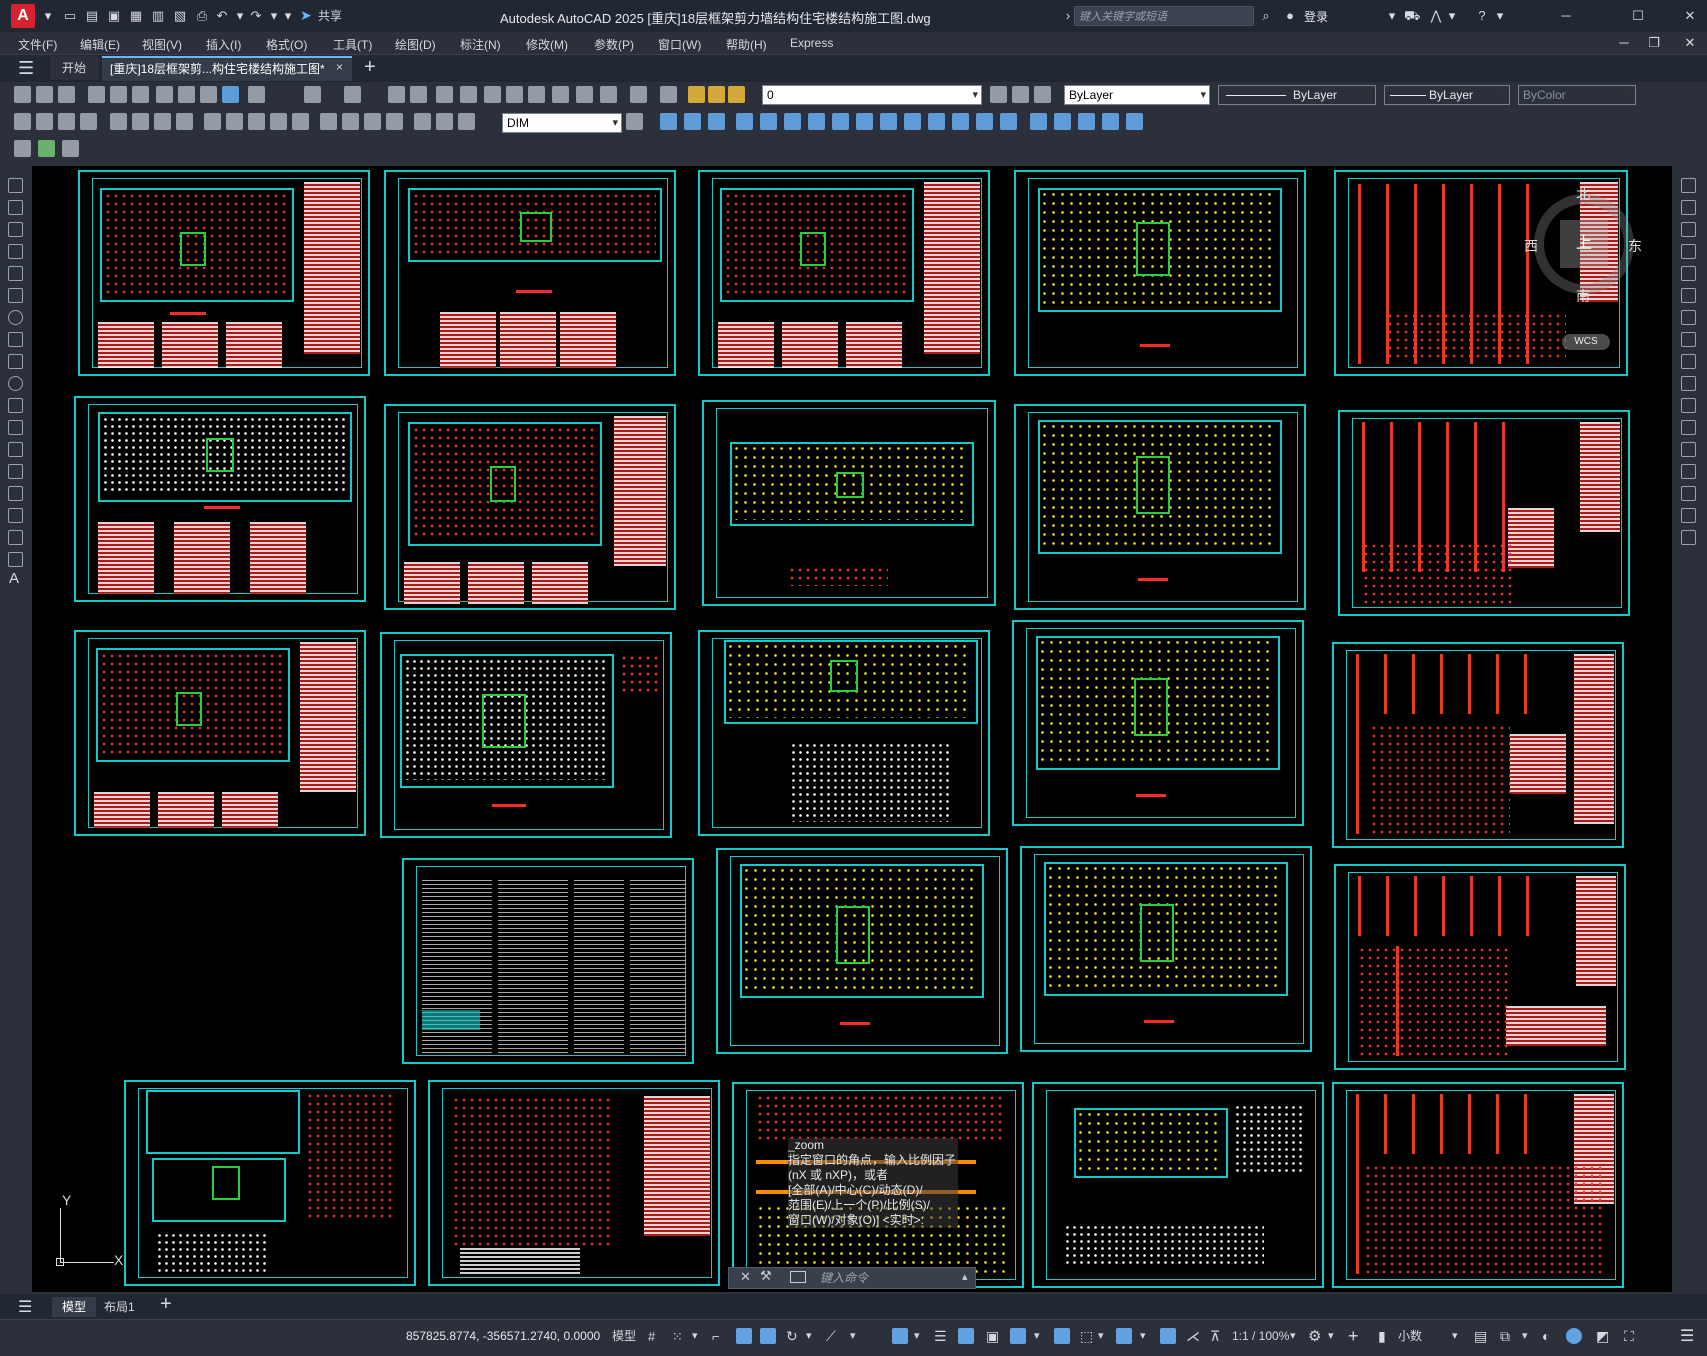 The height and width of the screenshot is (1356, 1707). What do you see at coordinates (1690, 43) in the screenshot?
I see `doc-close-icon: ✕` at bounding box center [1690, 43].